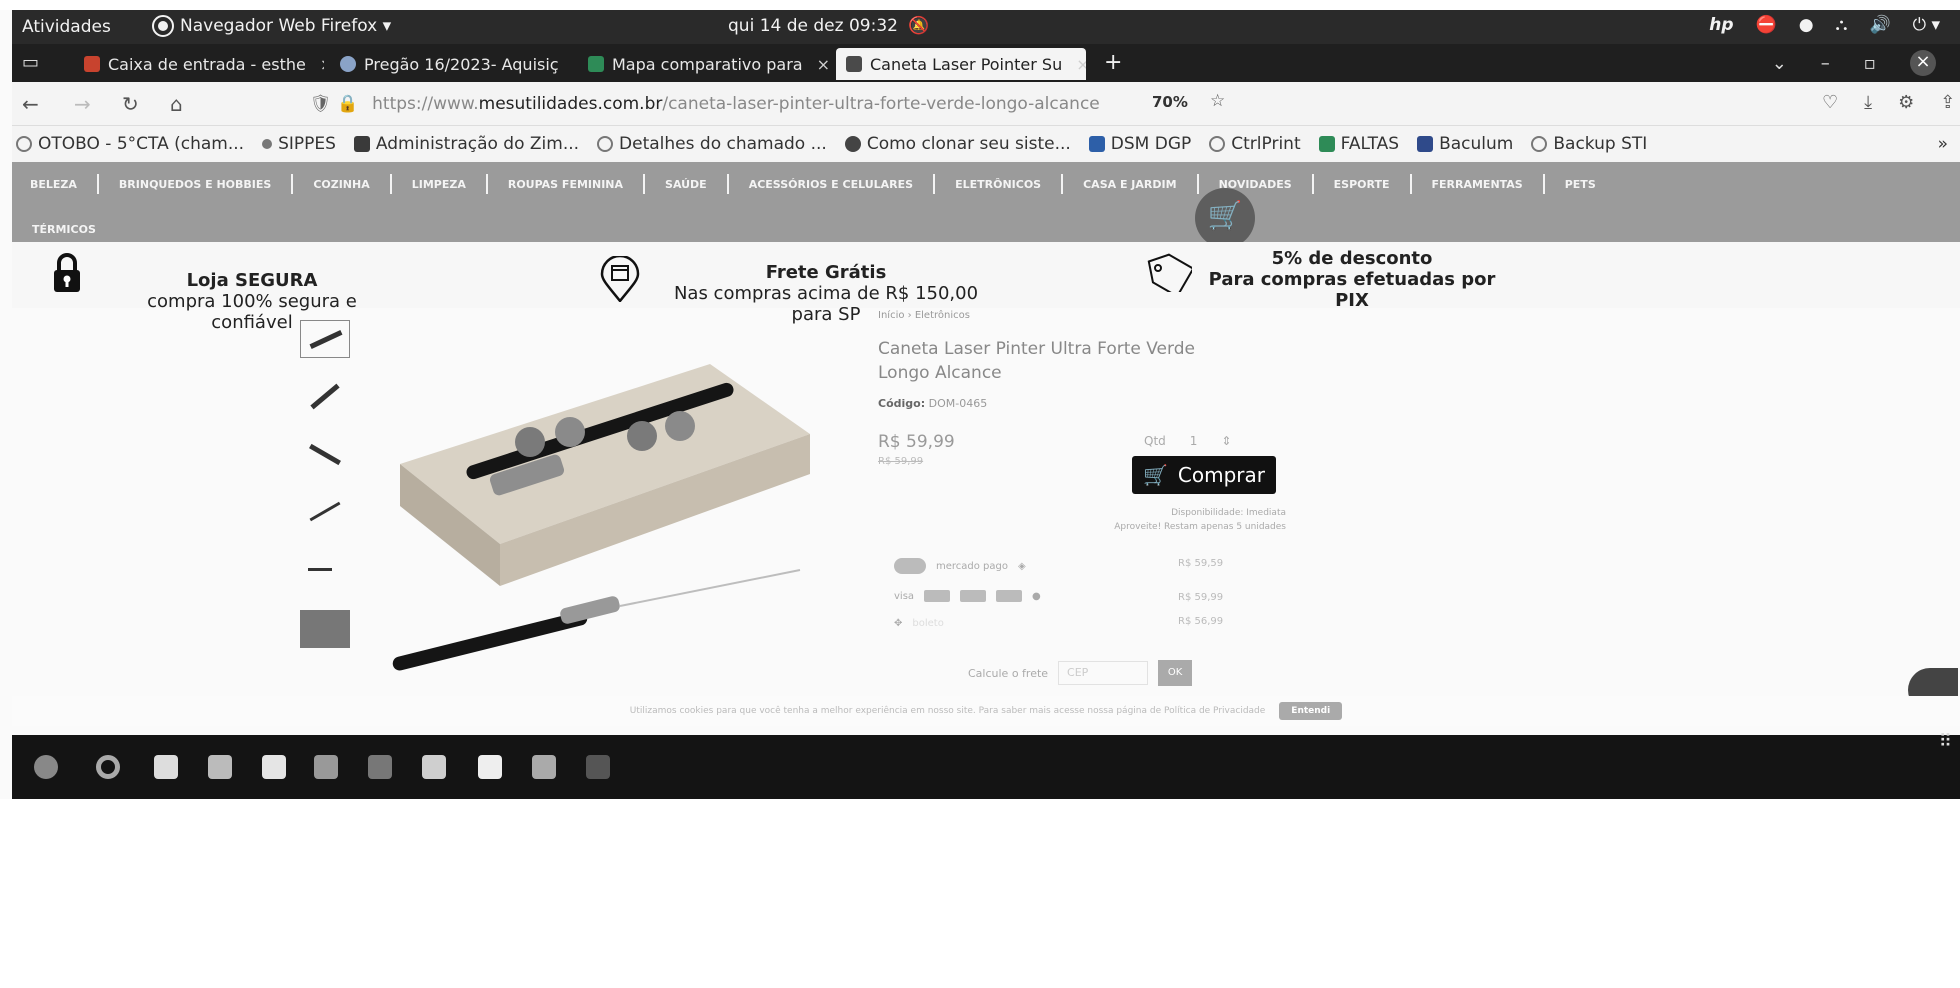  I want to click on bookmark-label: DSM DGP, so click(1151, 144).